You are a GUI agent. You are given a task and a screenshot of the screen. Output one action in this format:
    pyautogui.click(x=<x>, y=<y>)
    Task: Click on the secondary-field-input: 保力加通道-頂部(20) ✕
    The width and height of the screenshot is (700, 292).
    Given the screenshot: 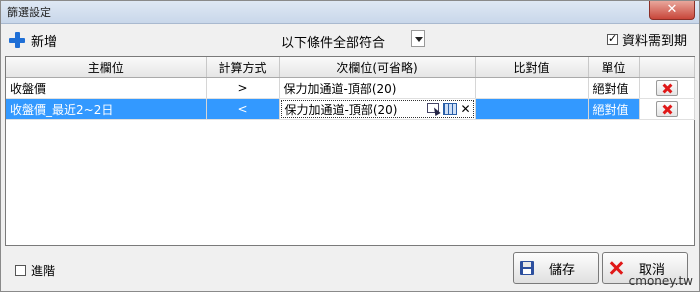 What is the action you would take?
    pyautogui.click(x=377, y=109)
    